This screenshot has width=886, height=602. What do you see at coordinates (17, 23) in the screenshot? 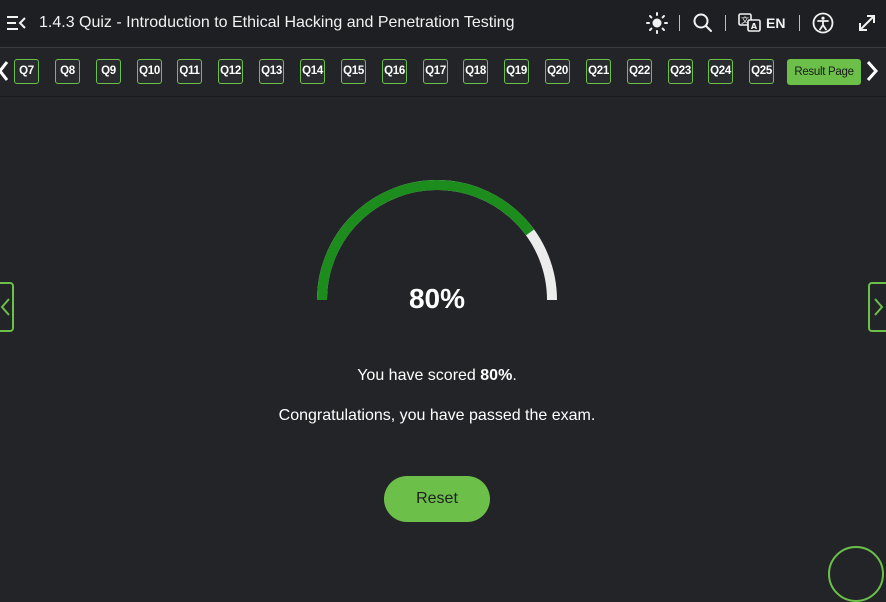
I see `menu-collapse-icon` at bounding box center [17, 23].